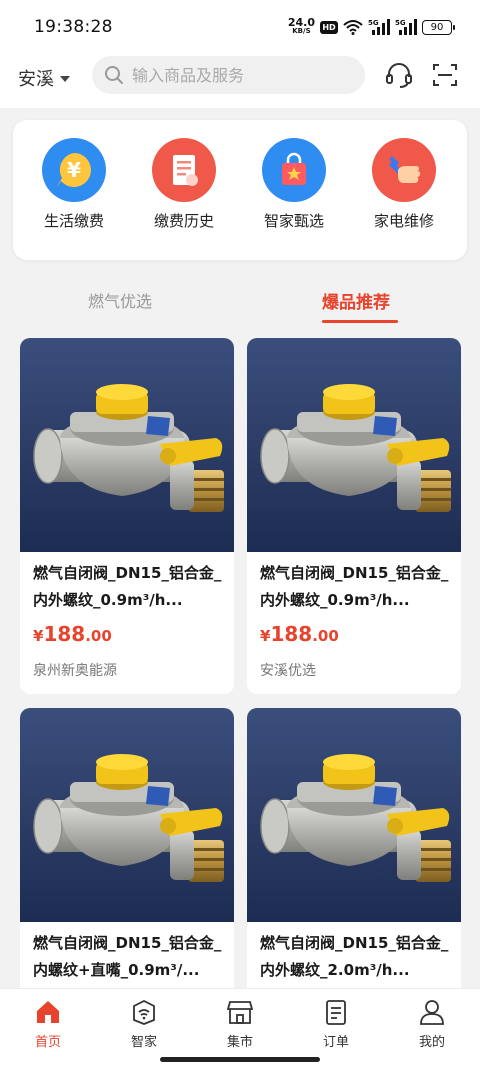 The image size is (480, 1072). Describe the element at coordinates (144, 1012) in the screenshot. I see `smart-home-icon` at that location.